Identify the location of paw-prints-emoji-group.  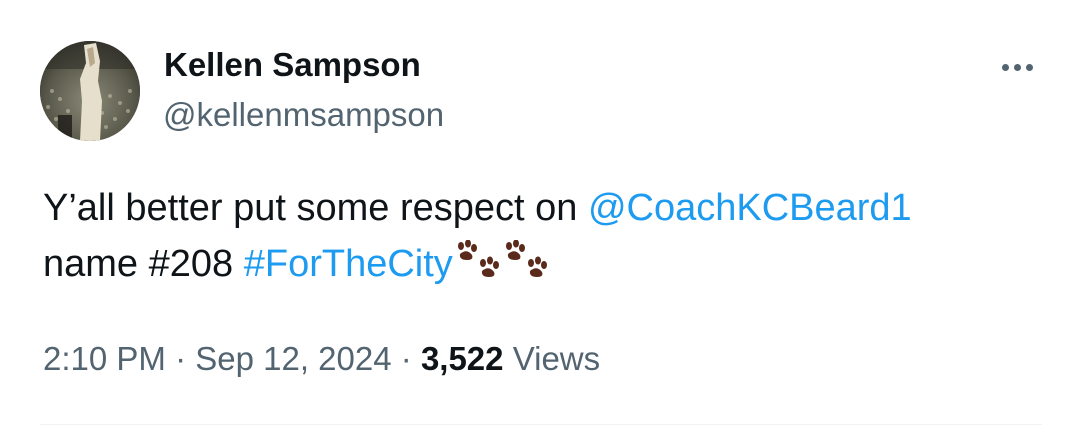
(503, 260).